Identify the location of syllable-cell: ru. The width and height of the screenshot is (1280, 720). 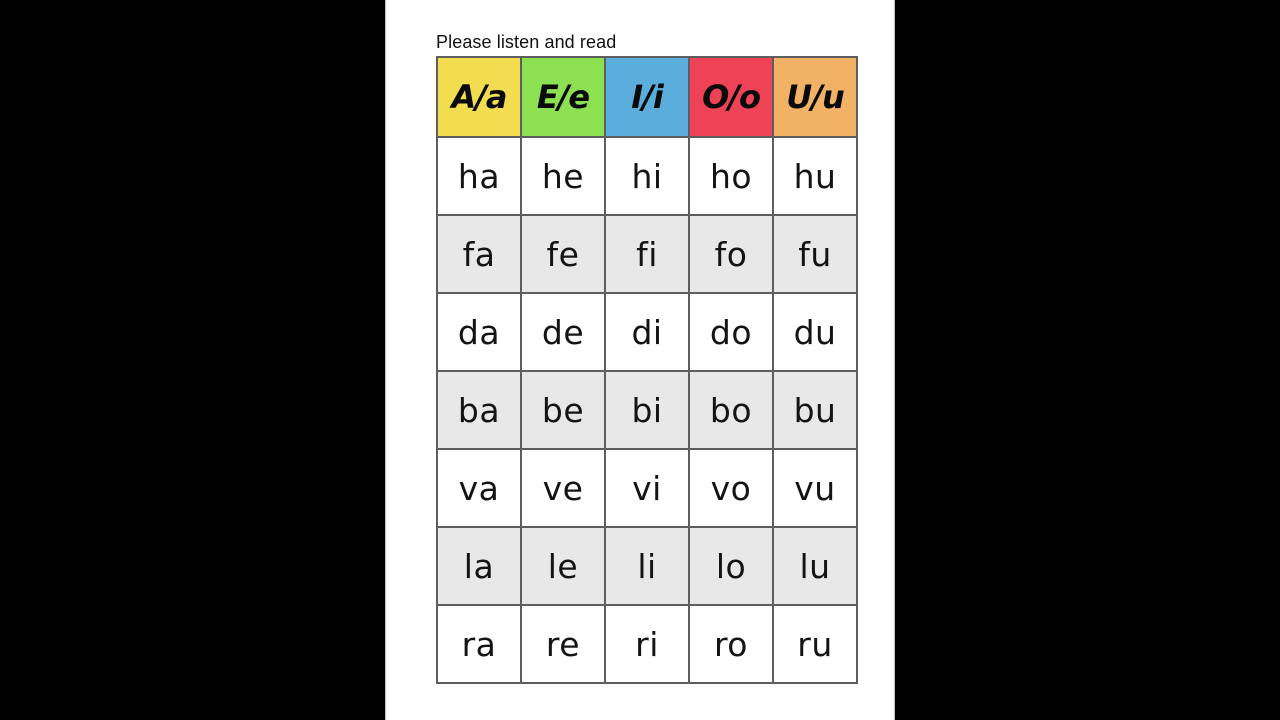
(815, 644).